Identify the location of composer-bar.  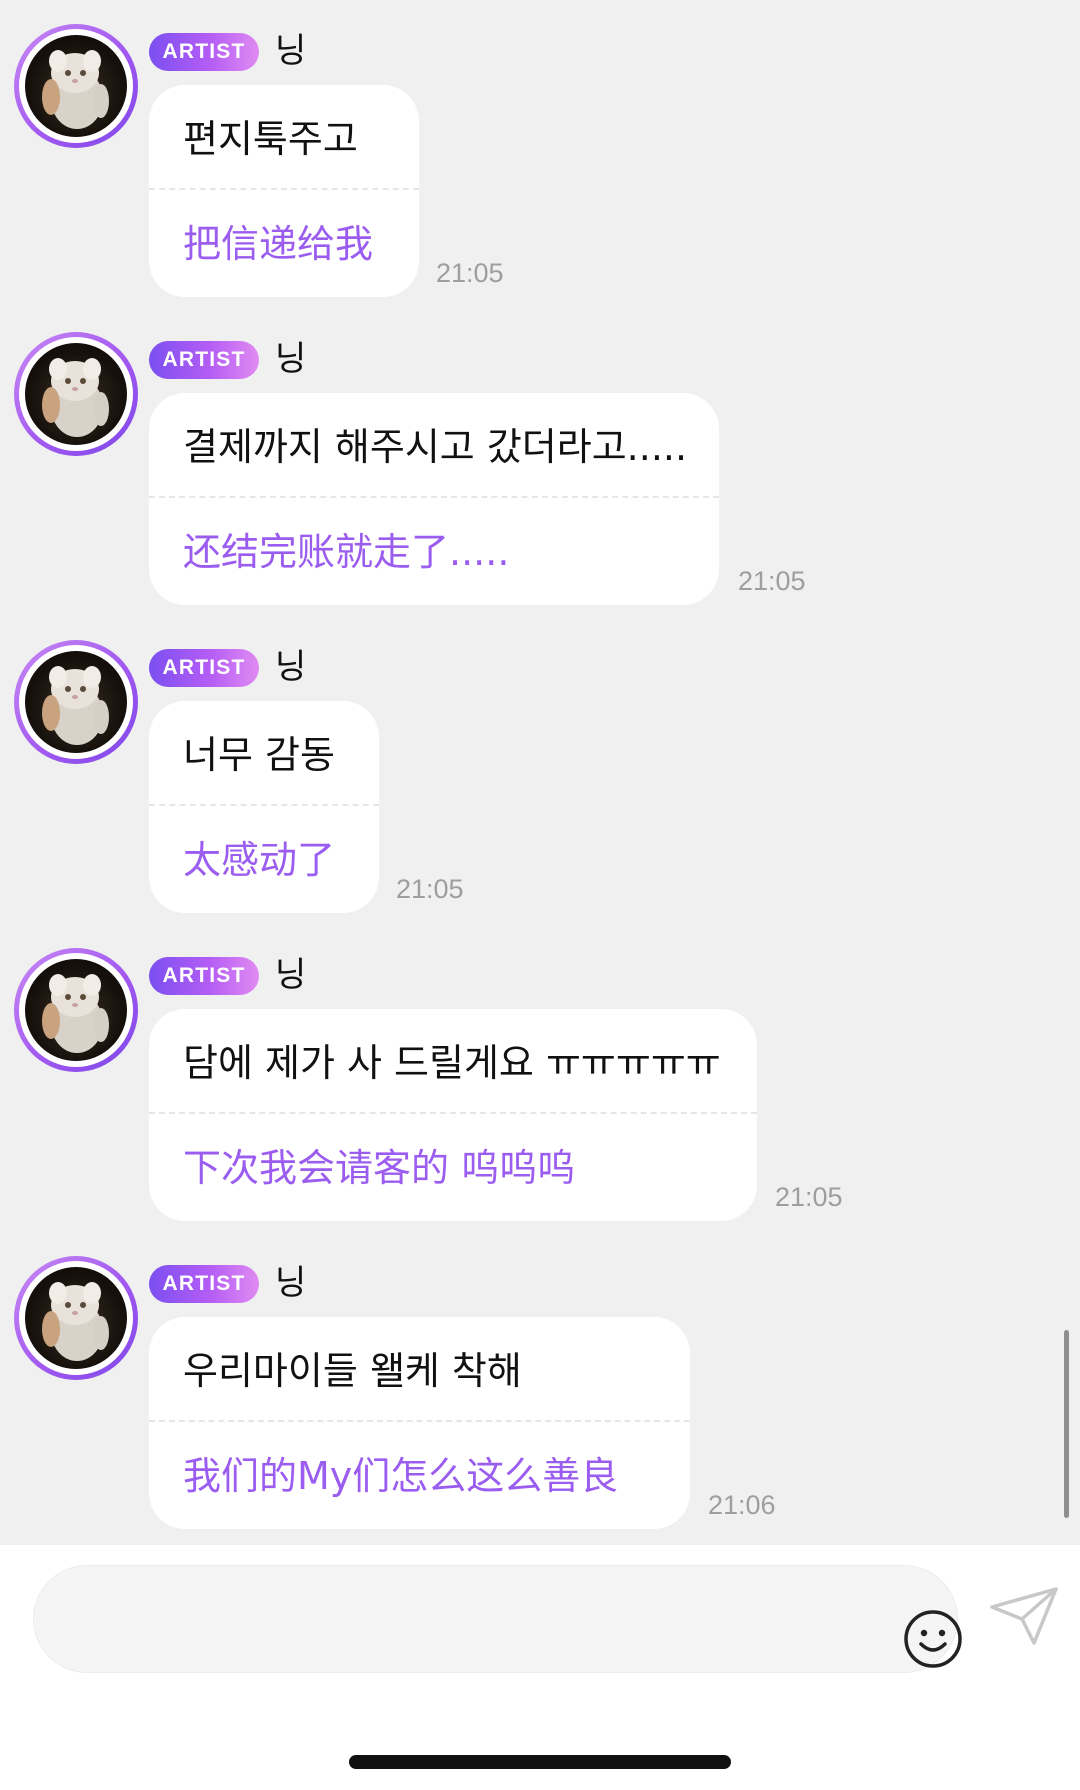
(540, 1667).